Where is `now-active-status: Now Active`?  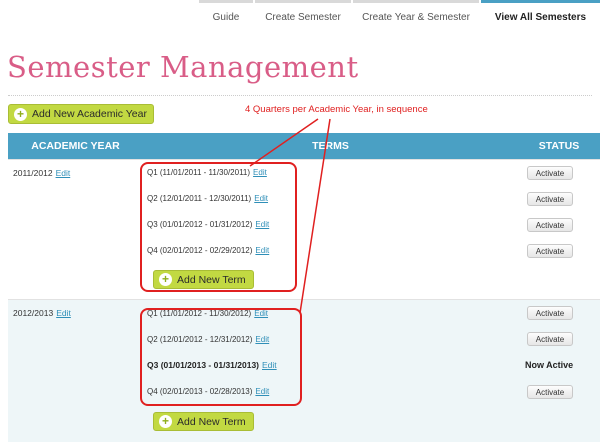 now-active-status: Now Active is located at coordinates (549, 365).